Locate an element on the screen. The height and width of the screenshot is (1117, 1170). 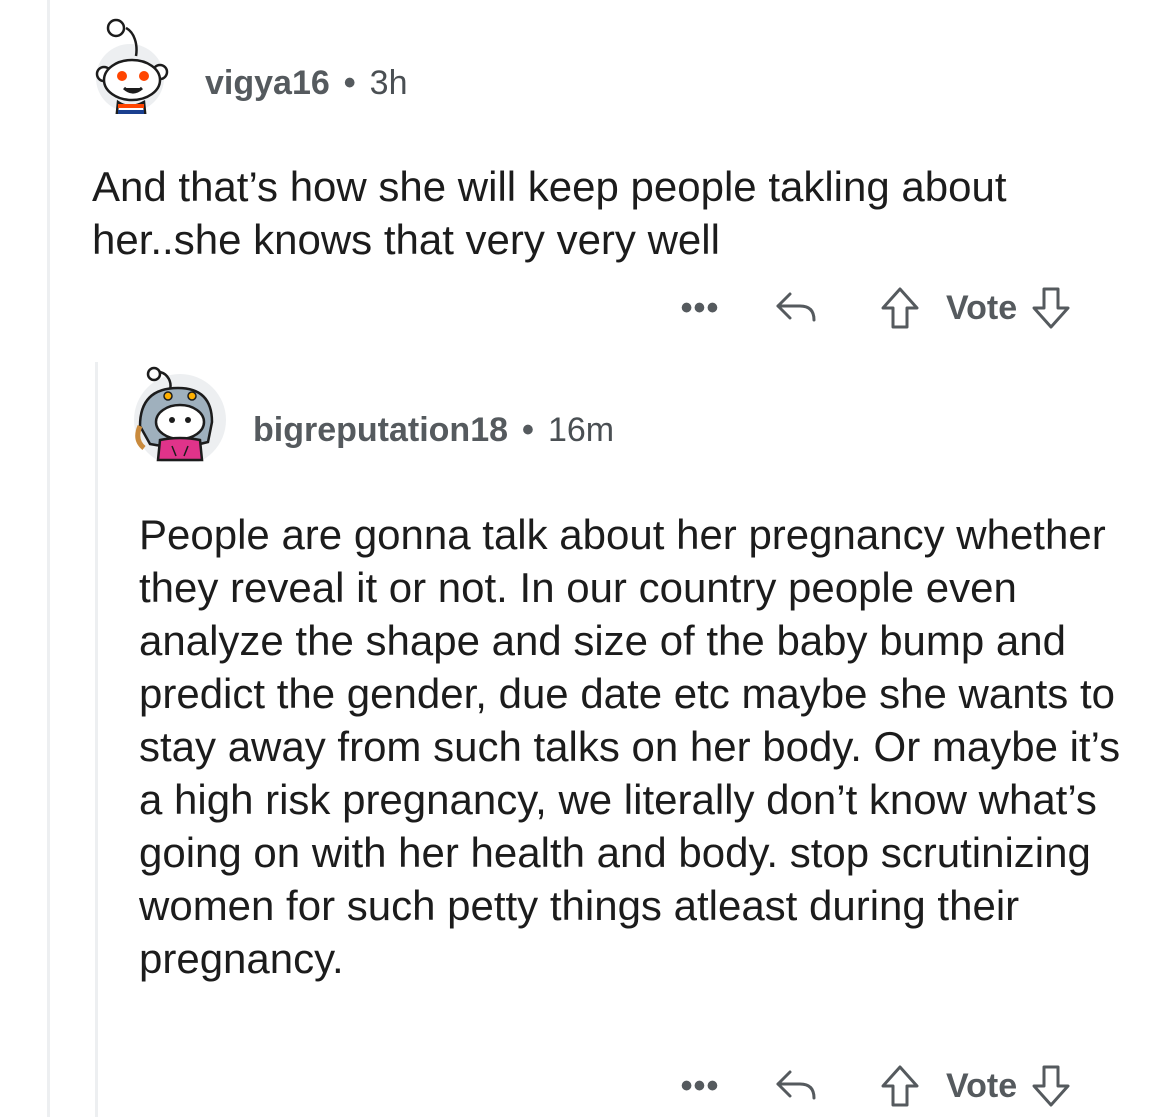
thread-line-reply is located at coordinates (96, 739).